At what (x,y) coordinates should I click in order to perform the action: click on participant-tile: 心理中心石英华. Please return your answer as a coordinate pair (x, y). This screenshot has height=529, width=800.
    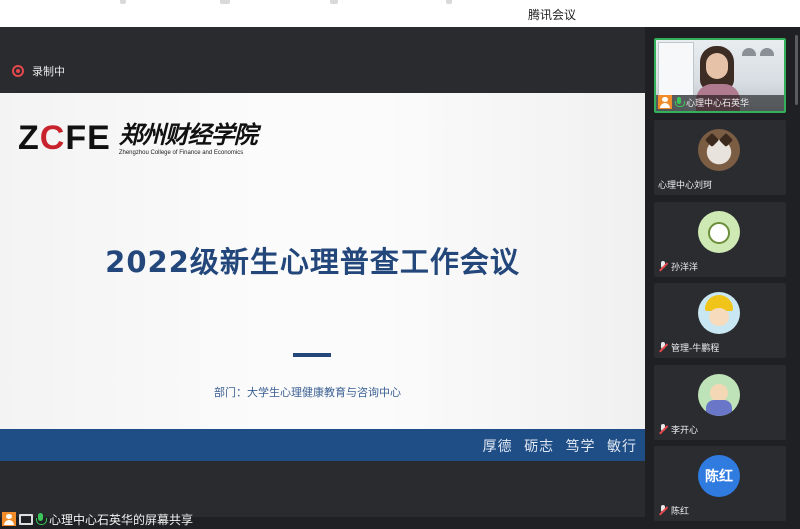
    Looking at the image, I should click on (720, 75).